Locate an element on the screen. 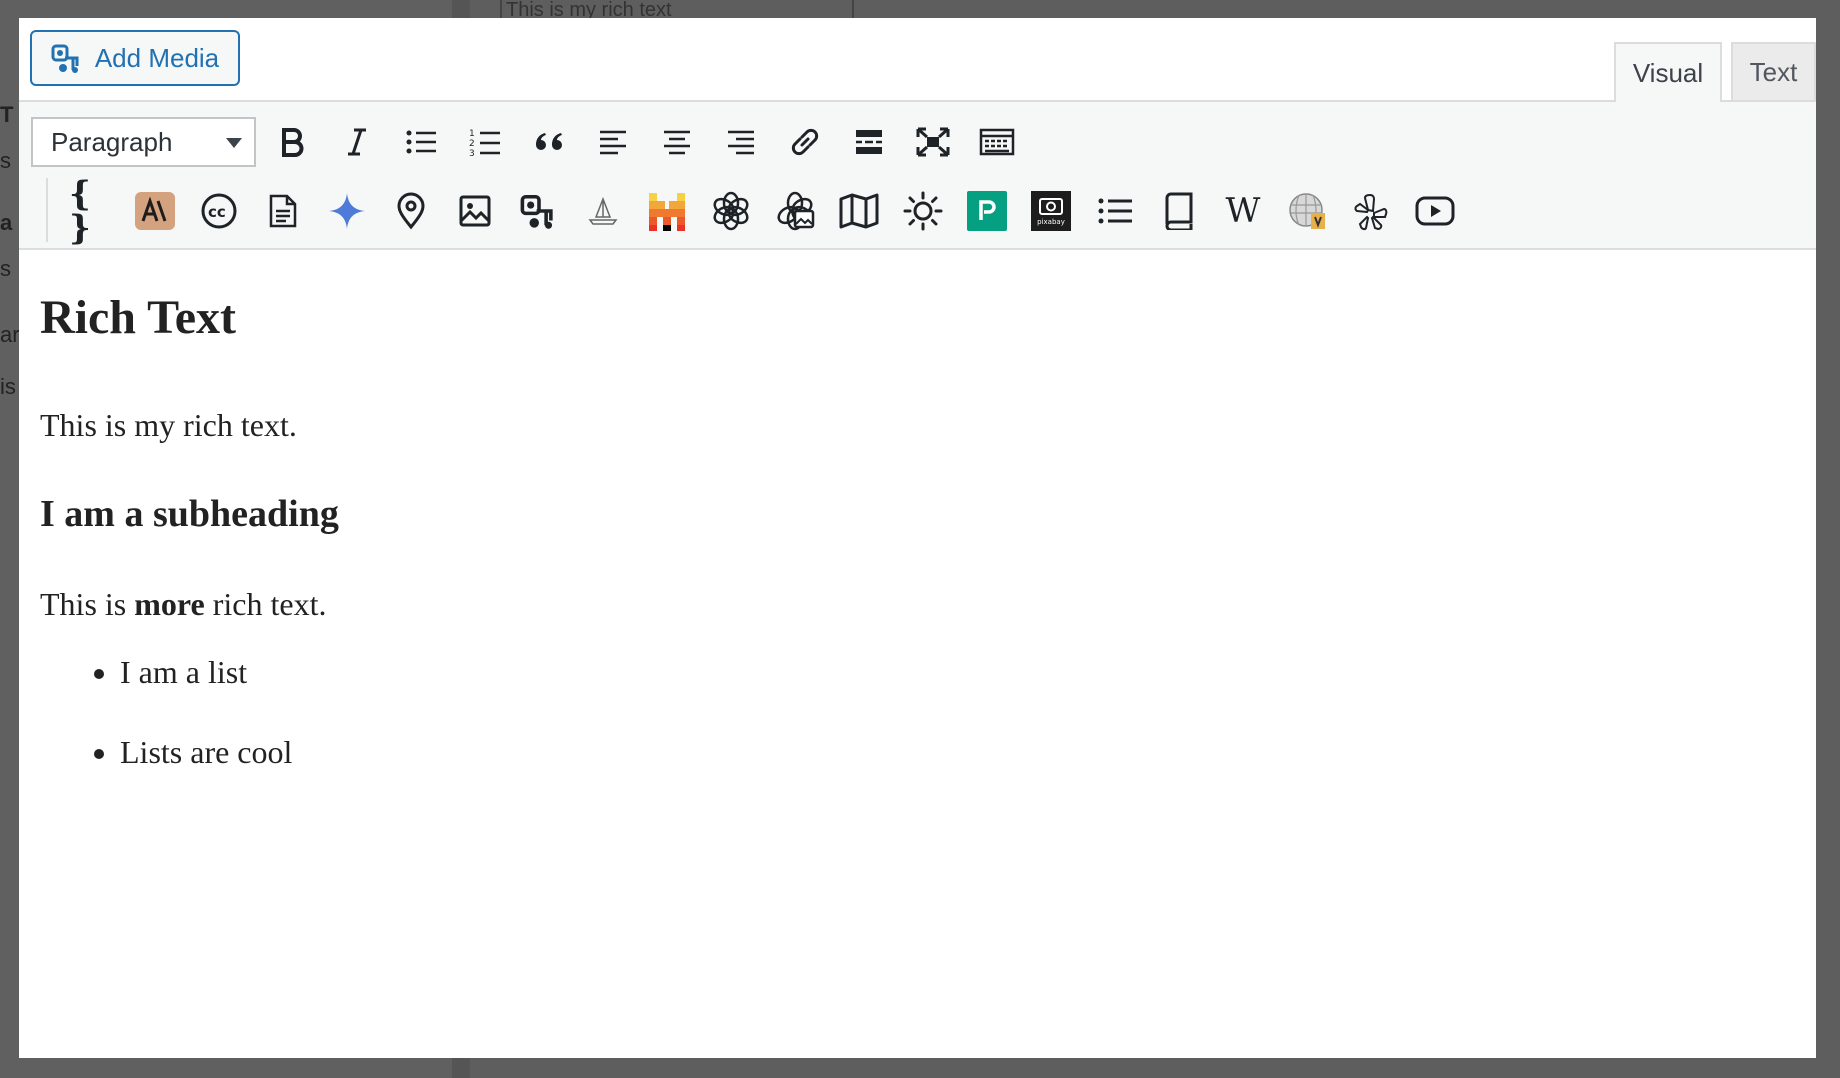 The height and width of the screenshot is (1078, 1840). wikipedia-globe-icon is located at coordinates (1307, 211).